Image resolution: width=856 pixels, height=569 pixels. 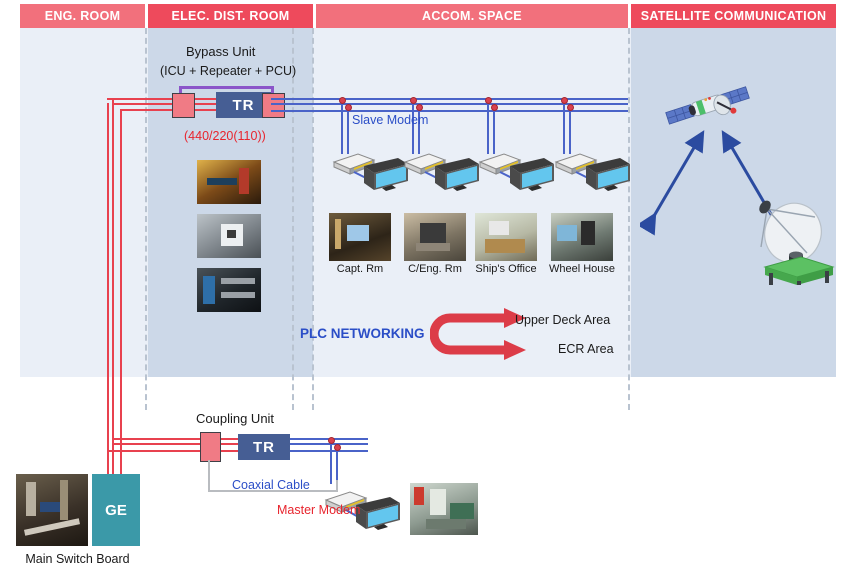 I want to click on slave-modem-label: Slave Modem, so click(x=390, y=120).